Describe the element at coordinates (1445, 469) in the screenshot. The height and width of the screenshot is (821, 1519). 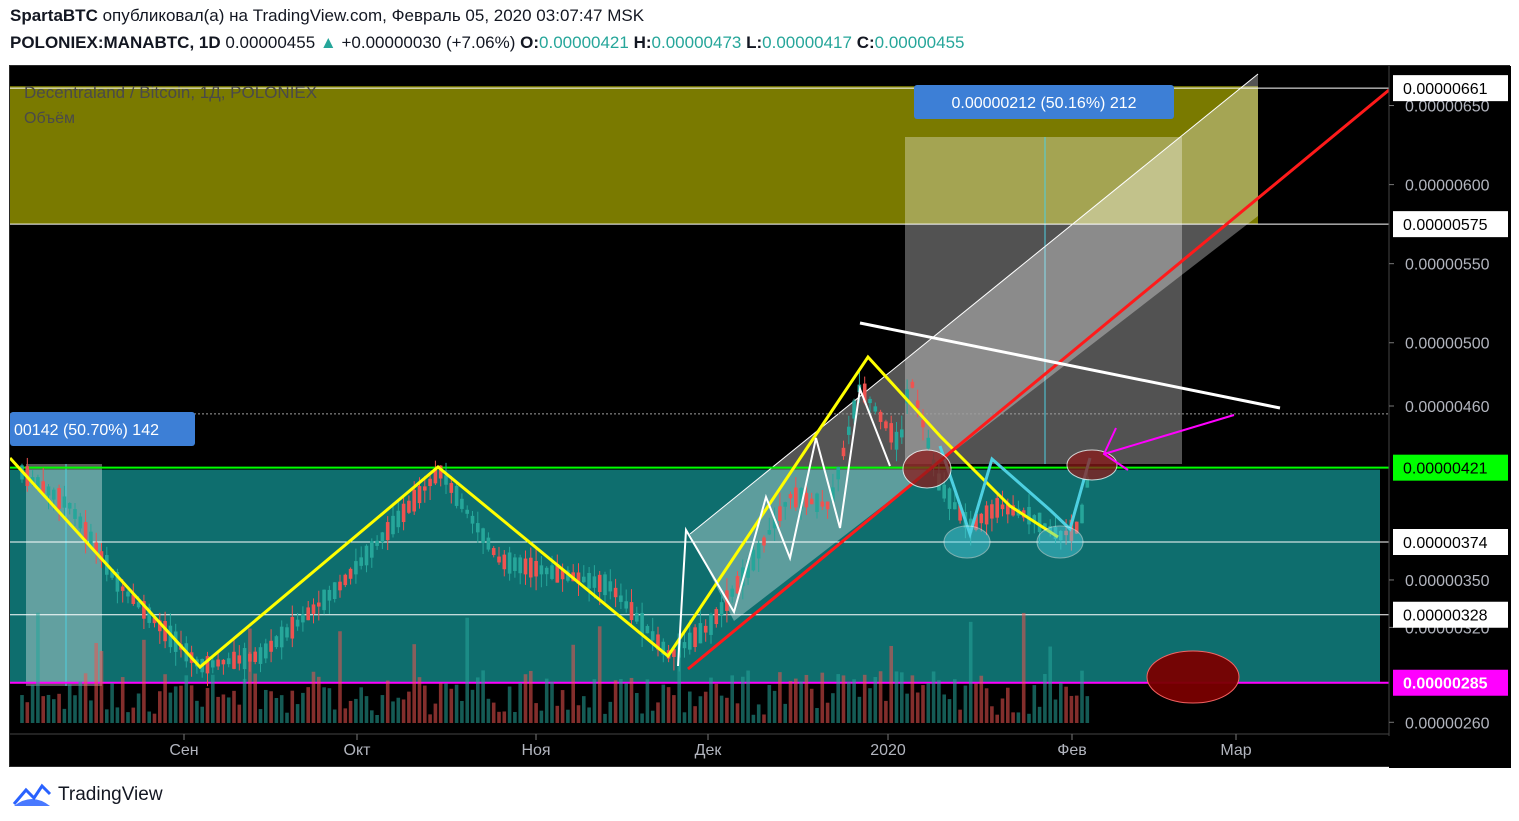
I see `price-level-tag-2: 0.00000421` at that location.